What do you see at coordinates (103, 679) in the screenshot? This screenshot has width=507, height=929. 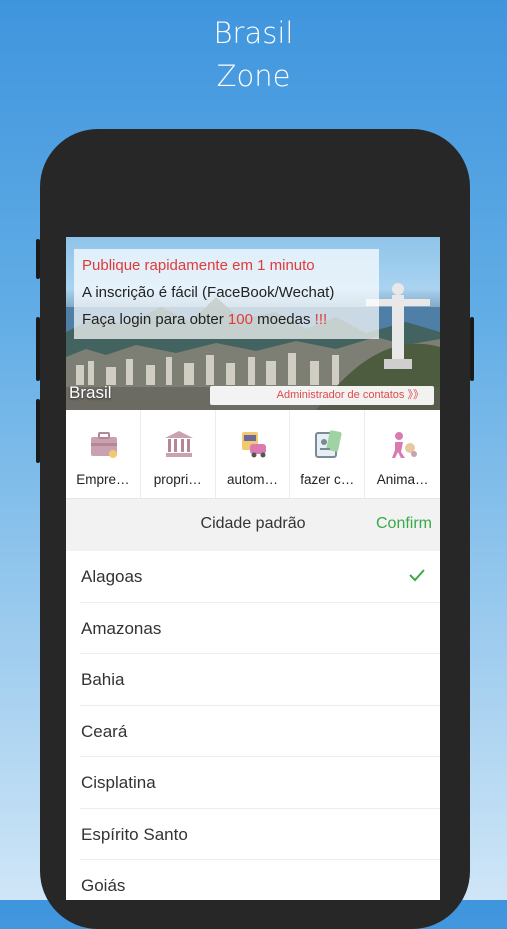 I see `city-option-label: Bahia` at bounding box center [103, 679].